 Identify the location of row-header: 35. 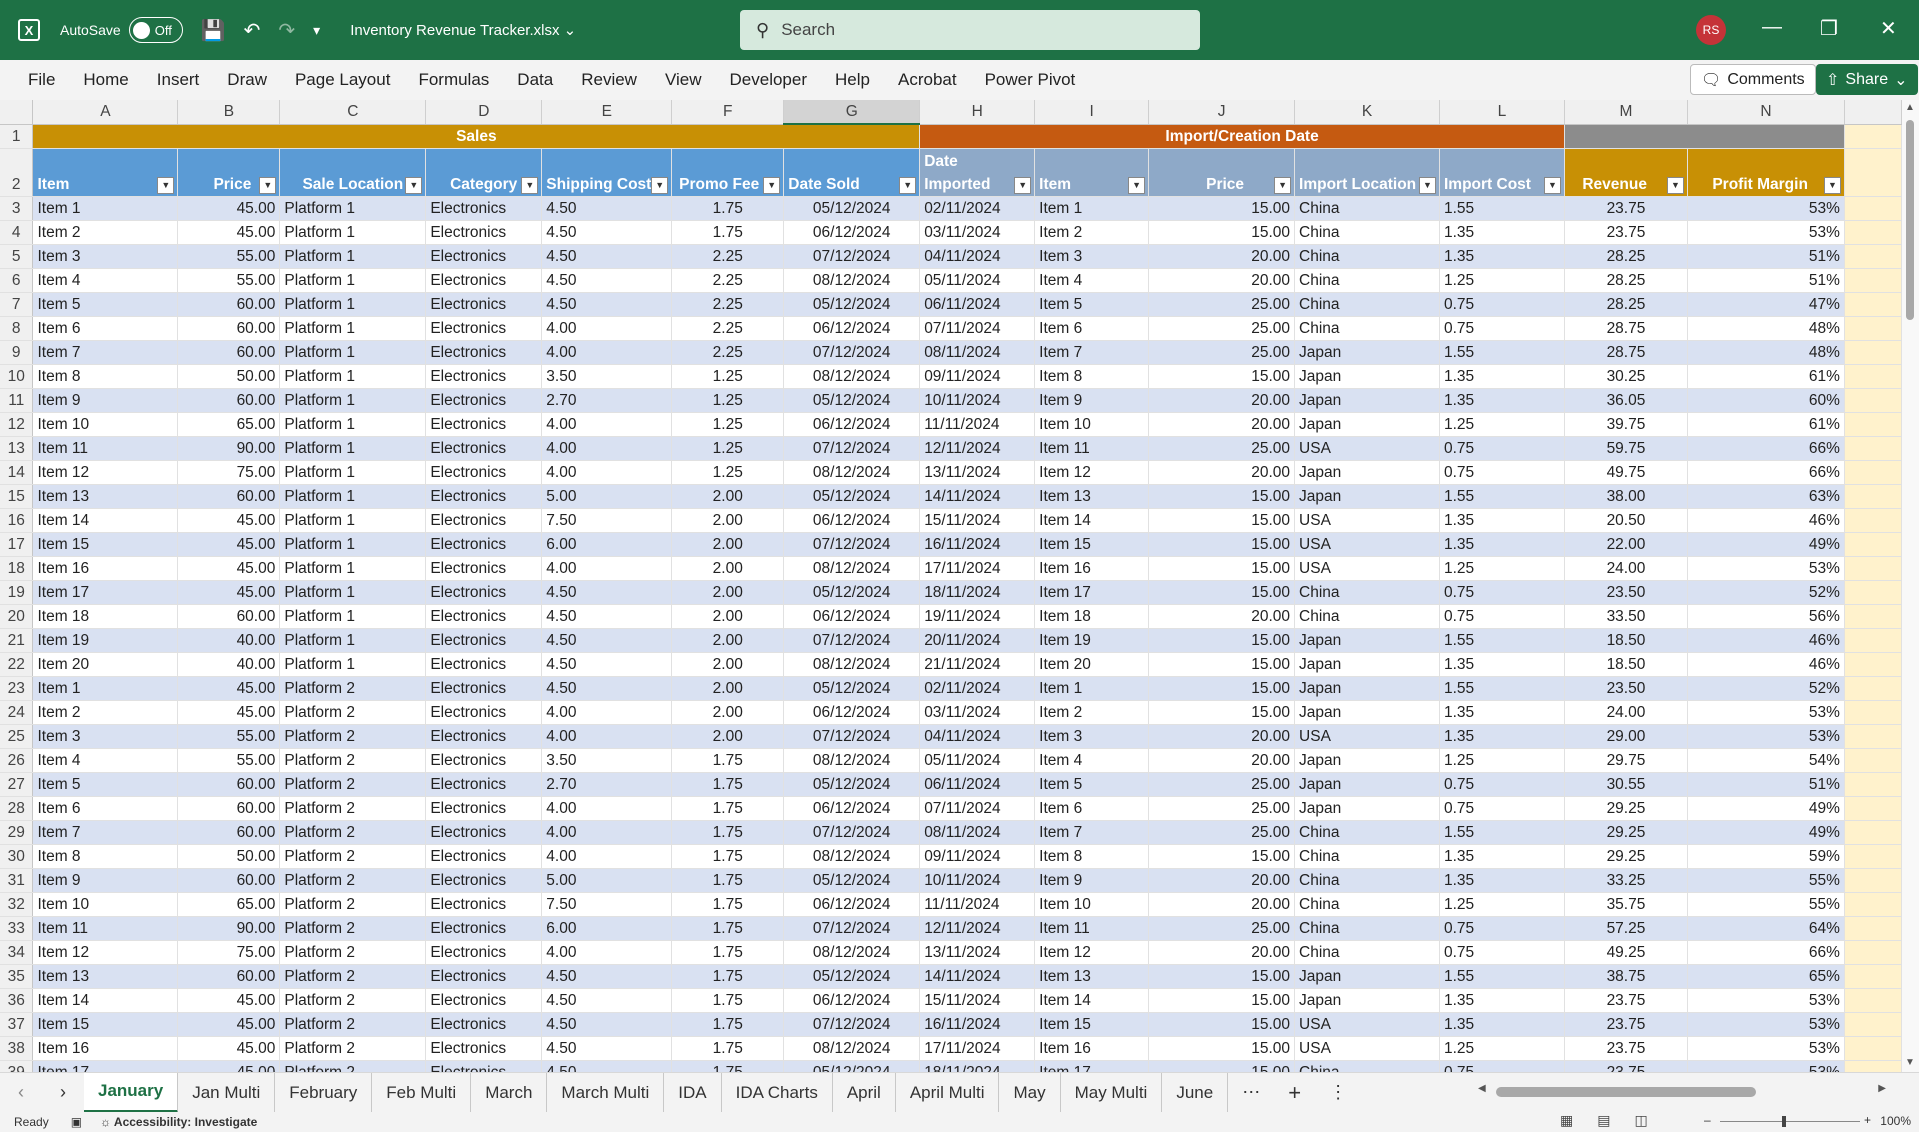
(17, 976).